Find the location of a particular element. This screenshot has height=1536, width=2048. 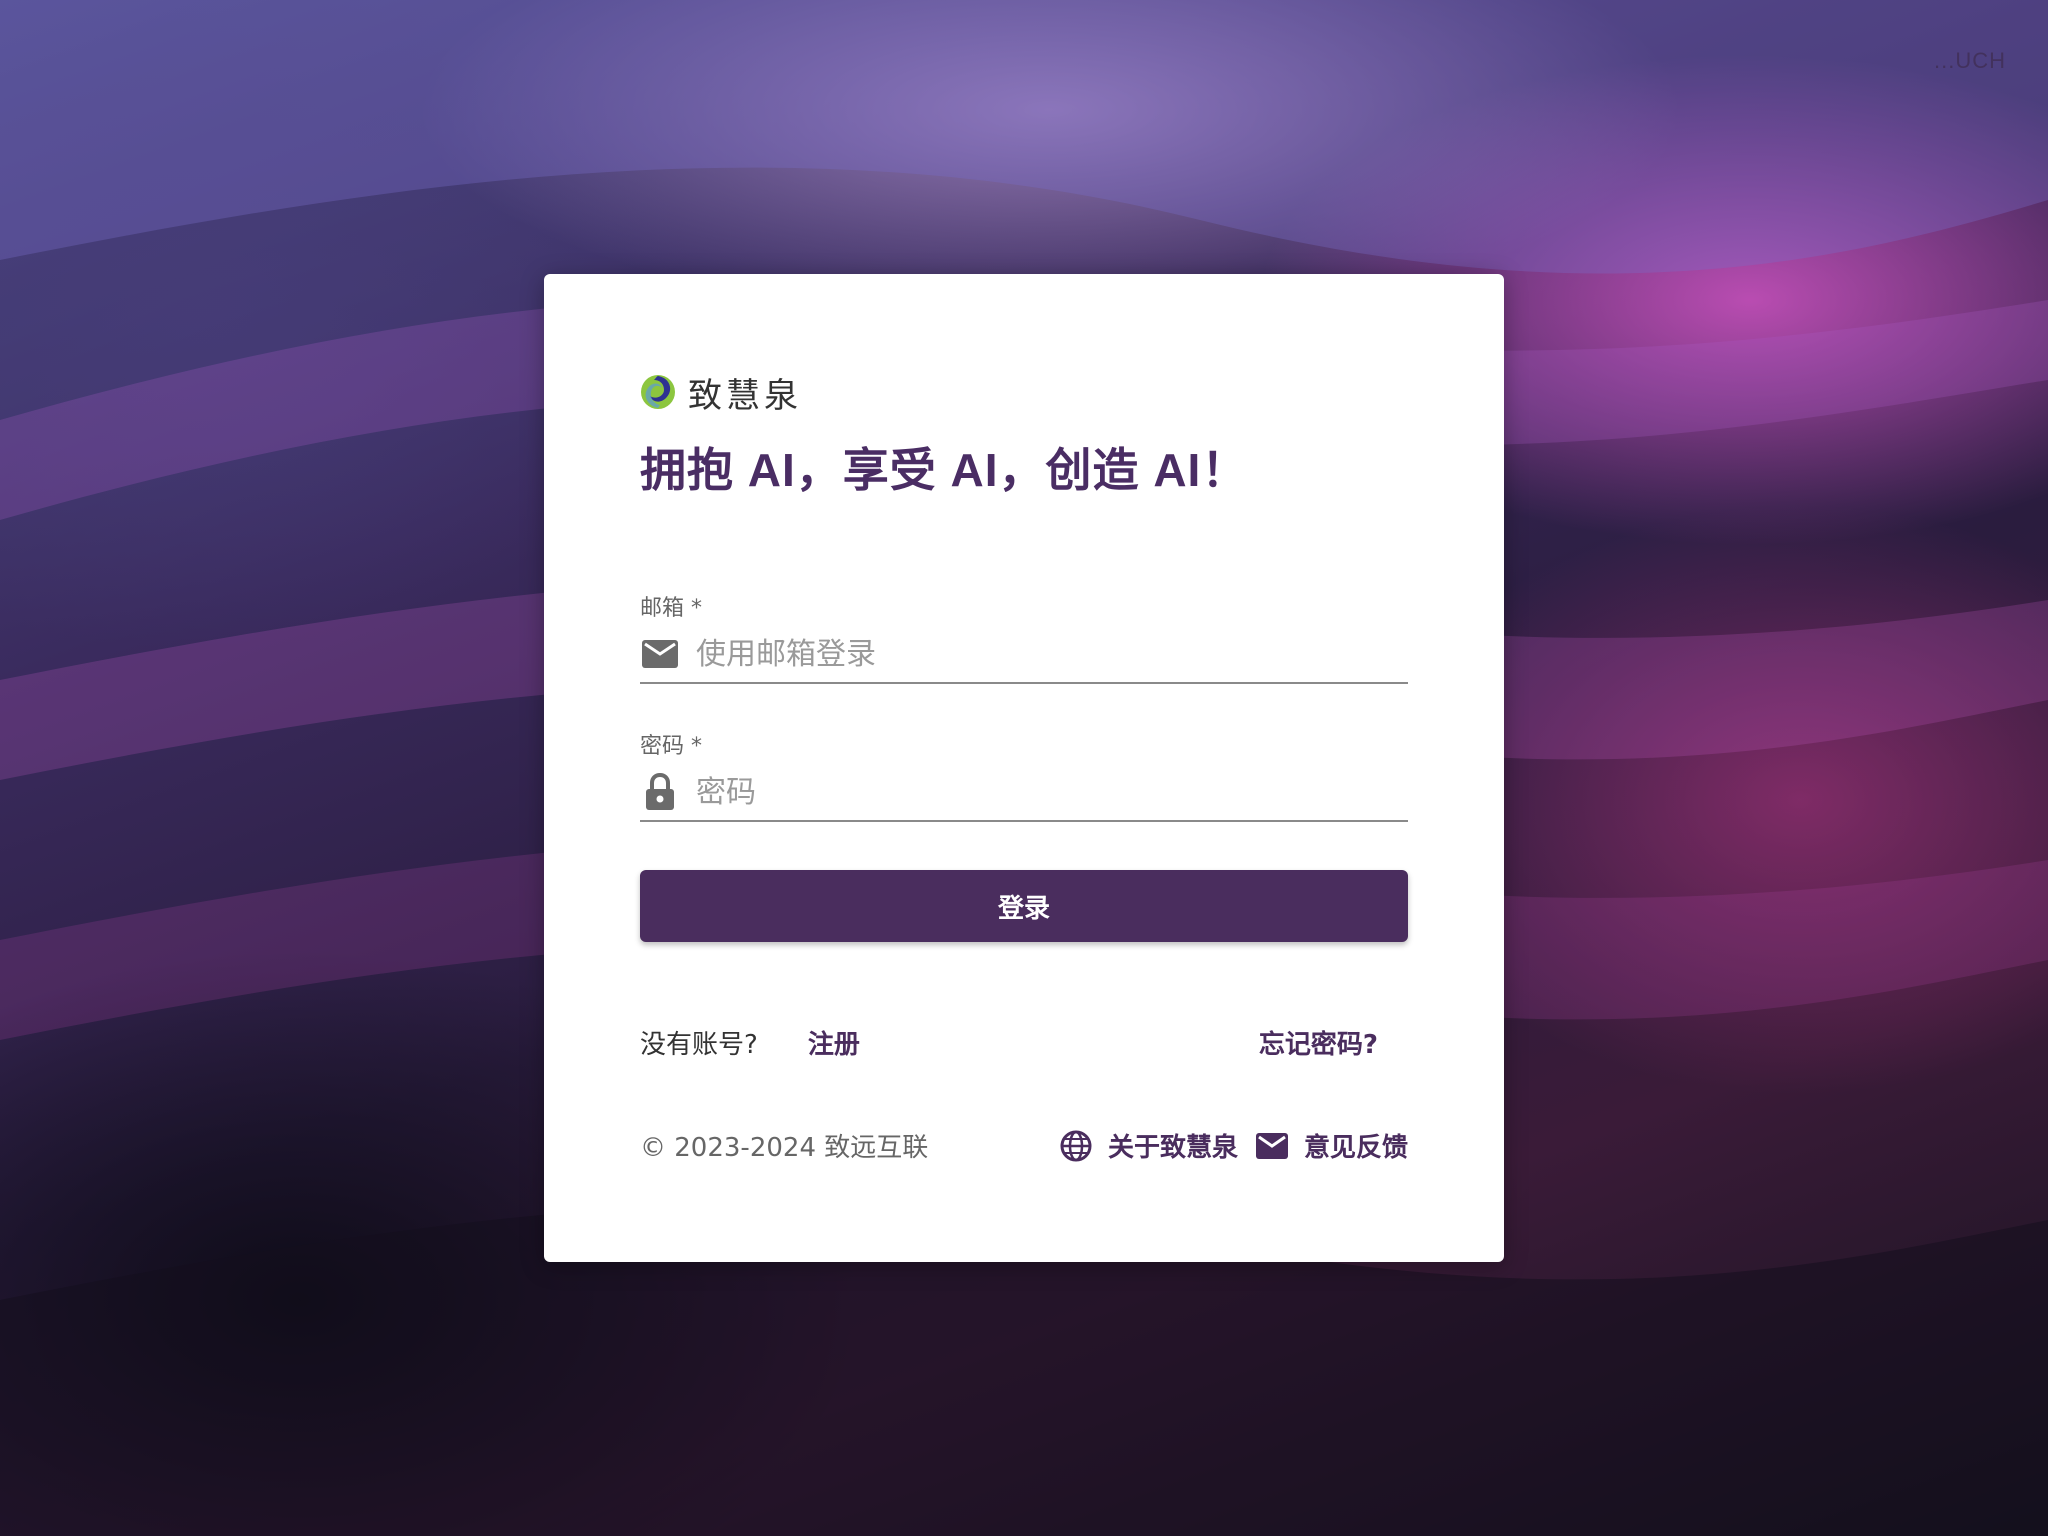

password-field: 密码 * is located at coordinates (1024, 775).